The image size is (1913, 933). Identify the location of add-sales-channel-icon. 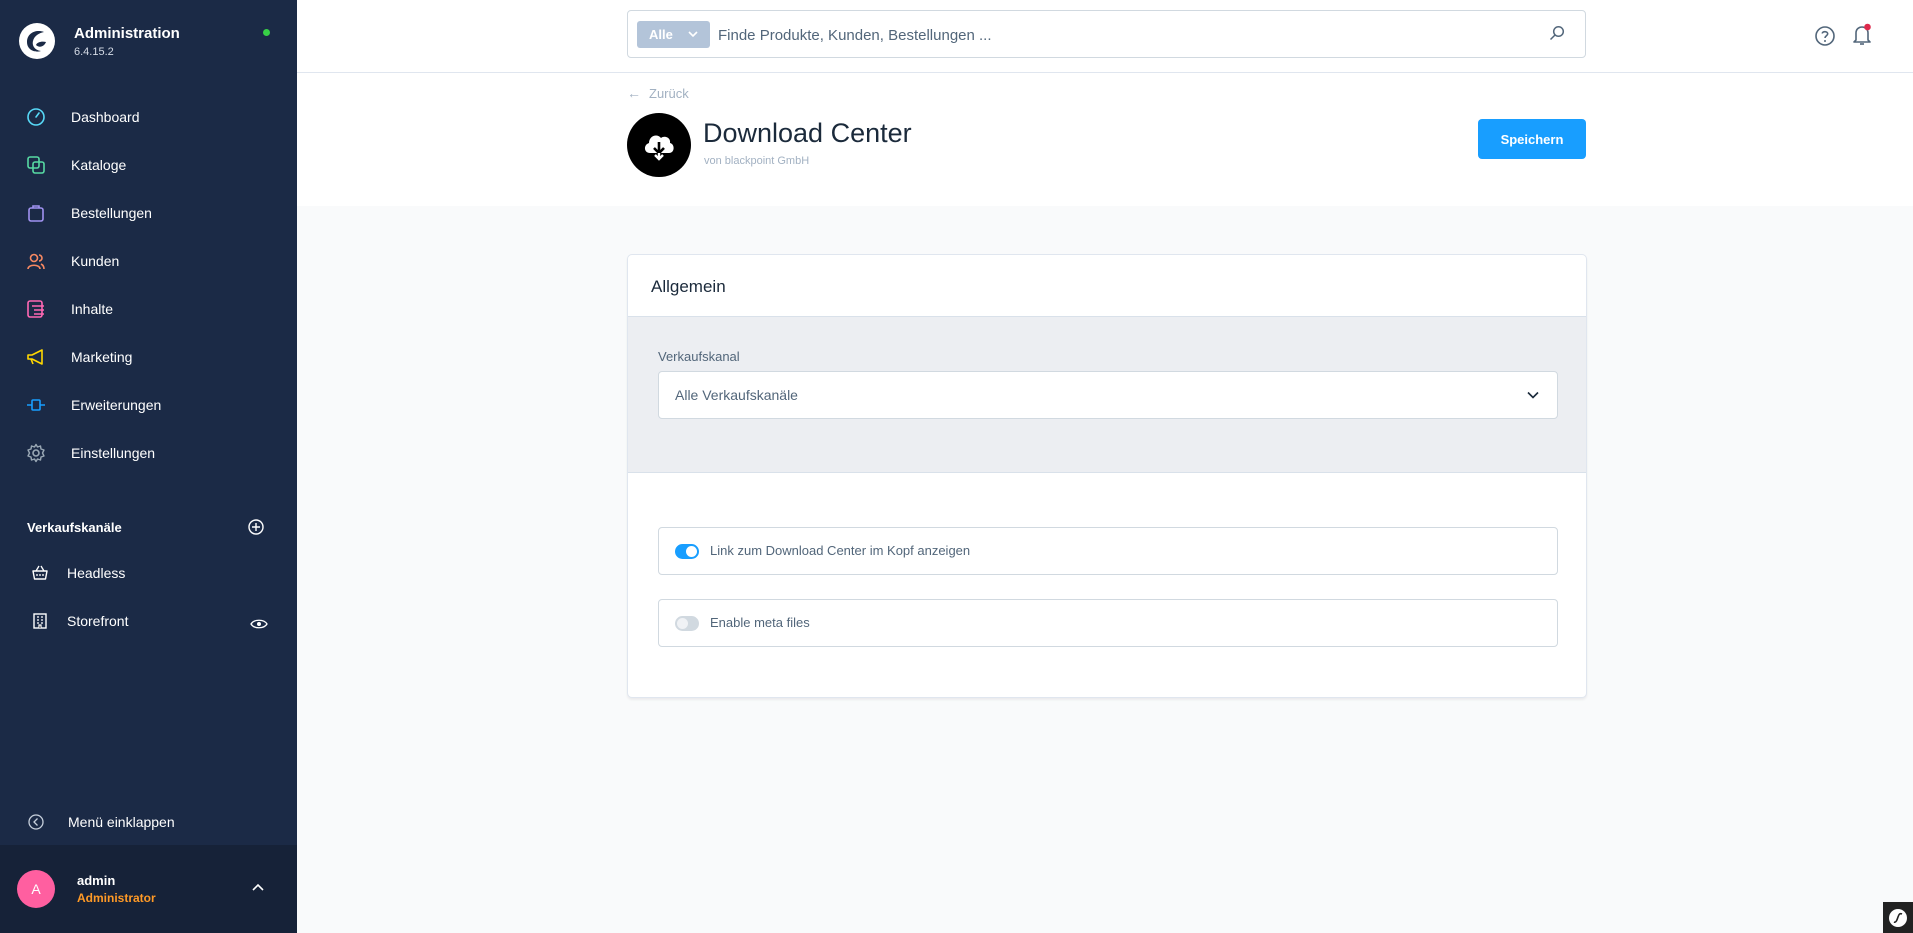
(256, 527).